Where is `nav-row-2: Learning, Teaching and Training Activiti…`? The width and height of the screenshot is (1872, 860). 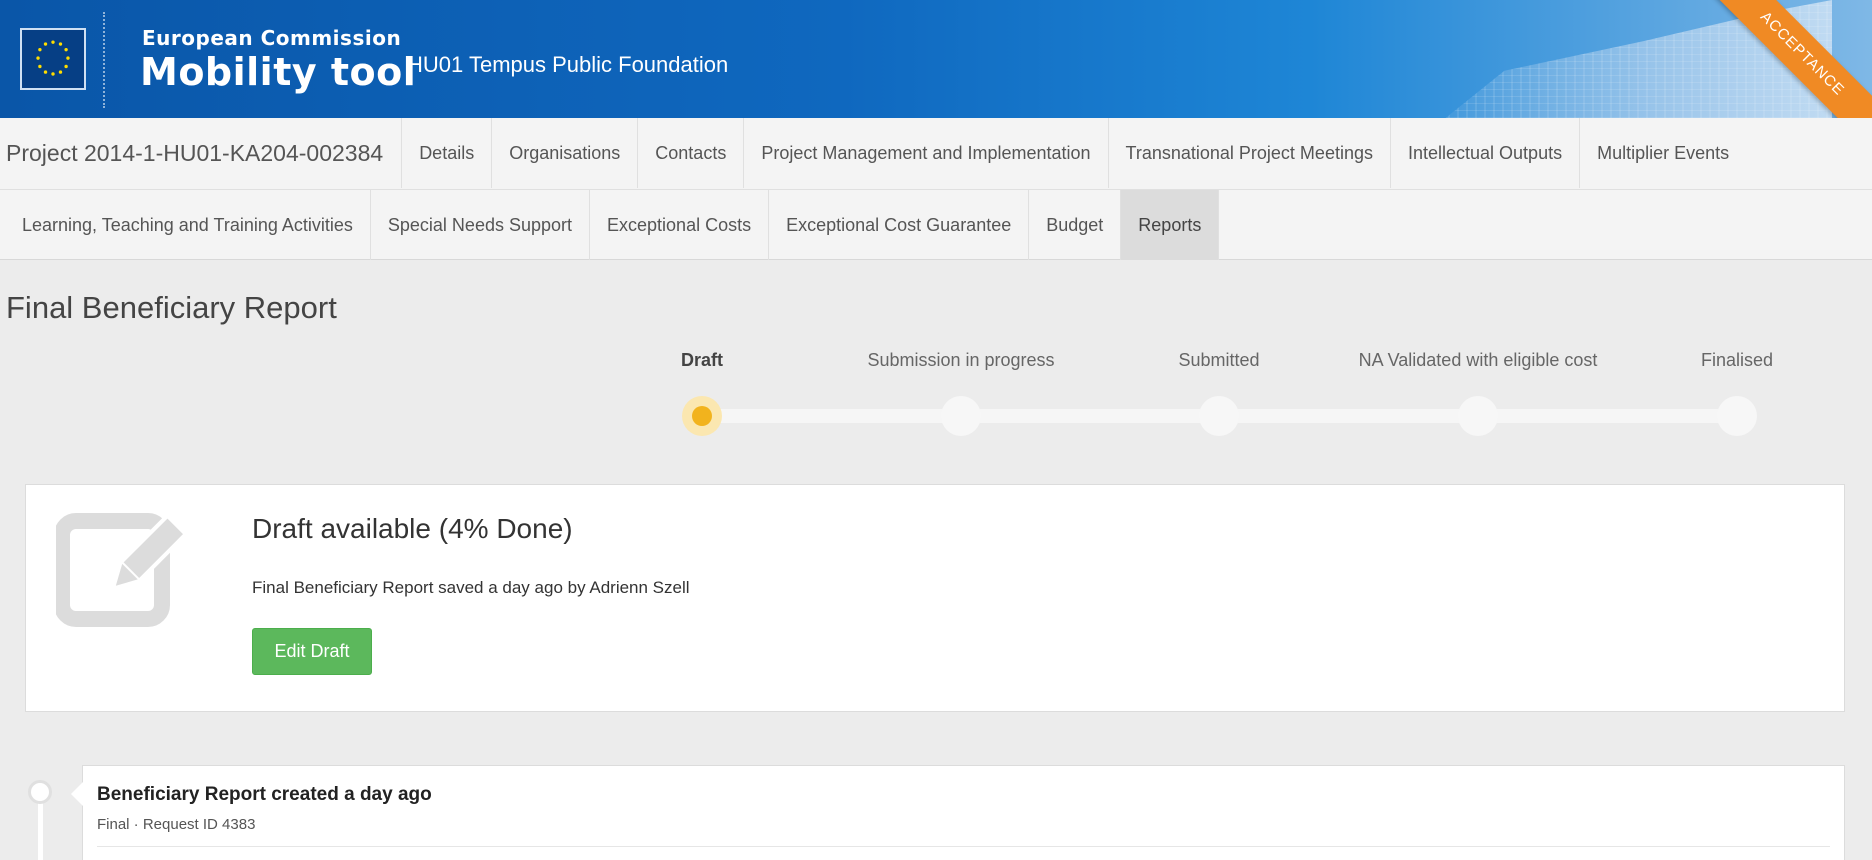 nav-row-2: Learning, Teaching and Training Activiti… is located at coordinates (936, 224).